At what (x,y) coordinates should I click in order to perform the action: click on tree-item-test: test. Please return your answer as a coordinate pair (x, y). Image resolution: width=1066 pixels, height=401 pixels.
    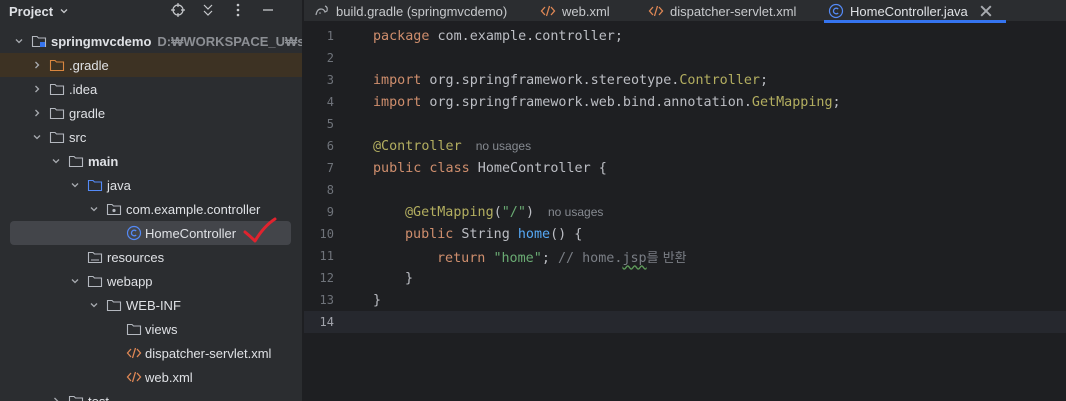
    Looking at the image, I should click on (151, 395).